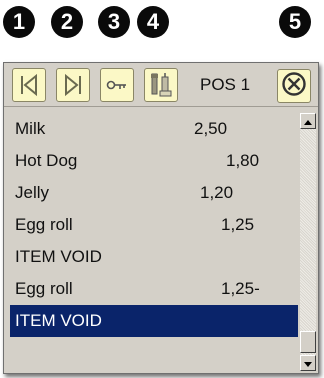 Image resolution: width=324 pixels, height=378 pixels. I want to click on toolbar: POS 1, so click(161, 85).